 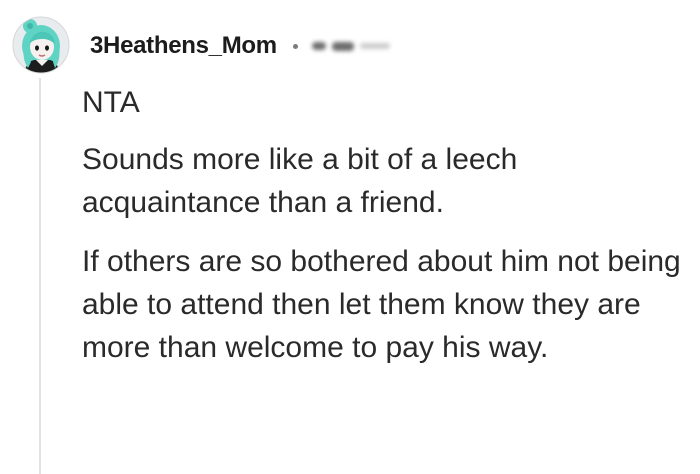 I want to click on separator-dot, so click(x=295, y=46).